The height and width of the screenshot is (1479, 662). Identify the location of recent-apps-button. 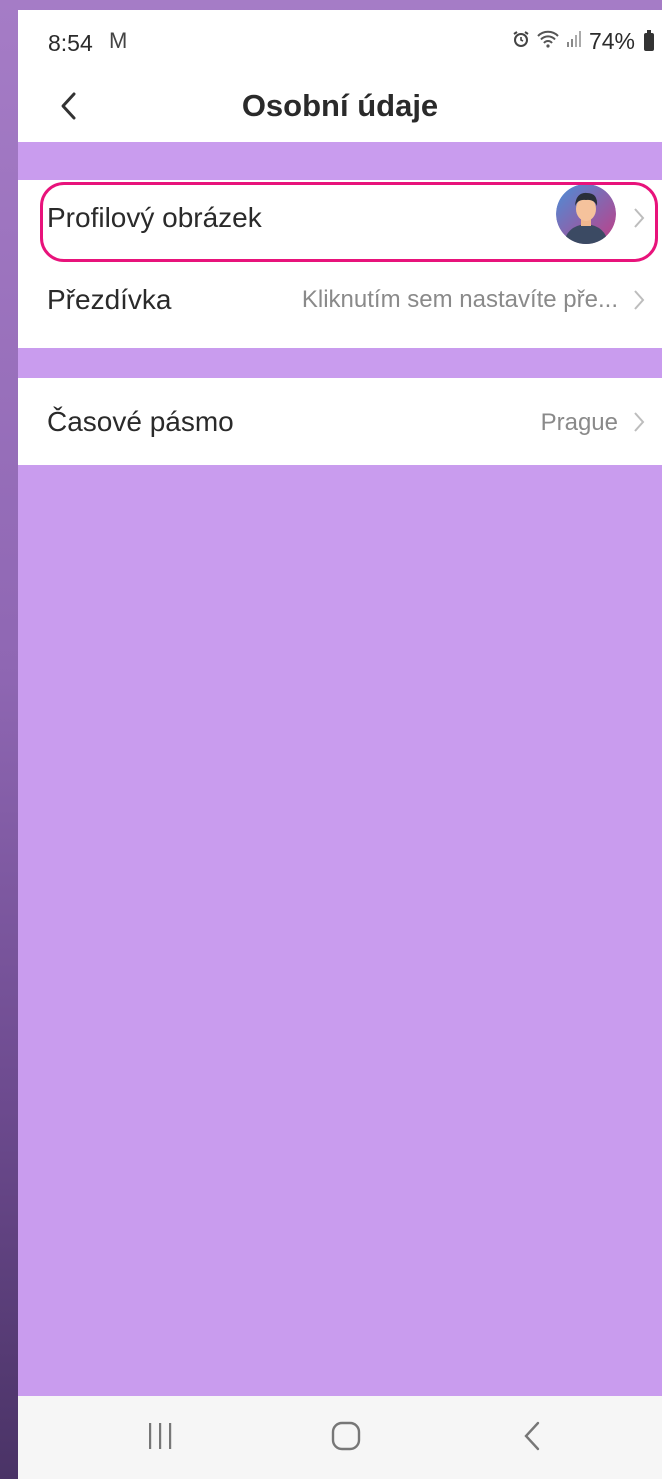
(161, 1438).